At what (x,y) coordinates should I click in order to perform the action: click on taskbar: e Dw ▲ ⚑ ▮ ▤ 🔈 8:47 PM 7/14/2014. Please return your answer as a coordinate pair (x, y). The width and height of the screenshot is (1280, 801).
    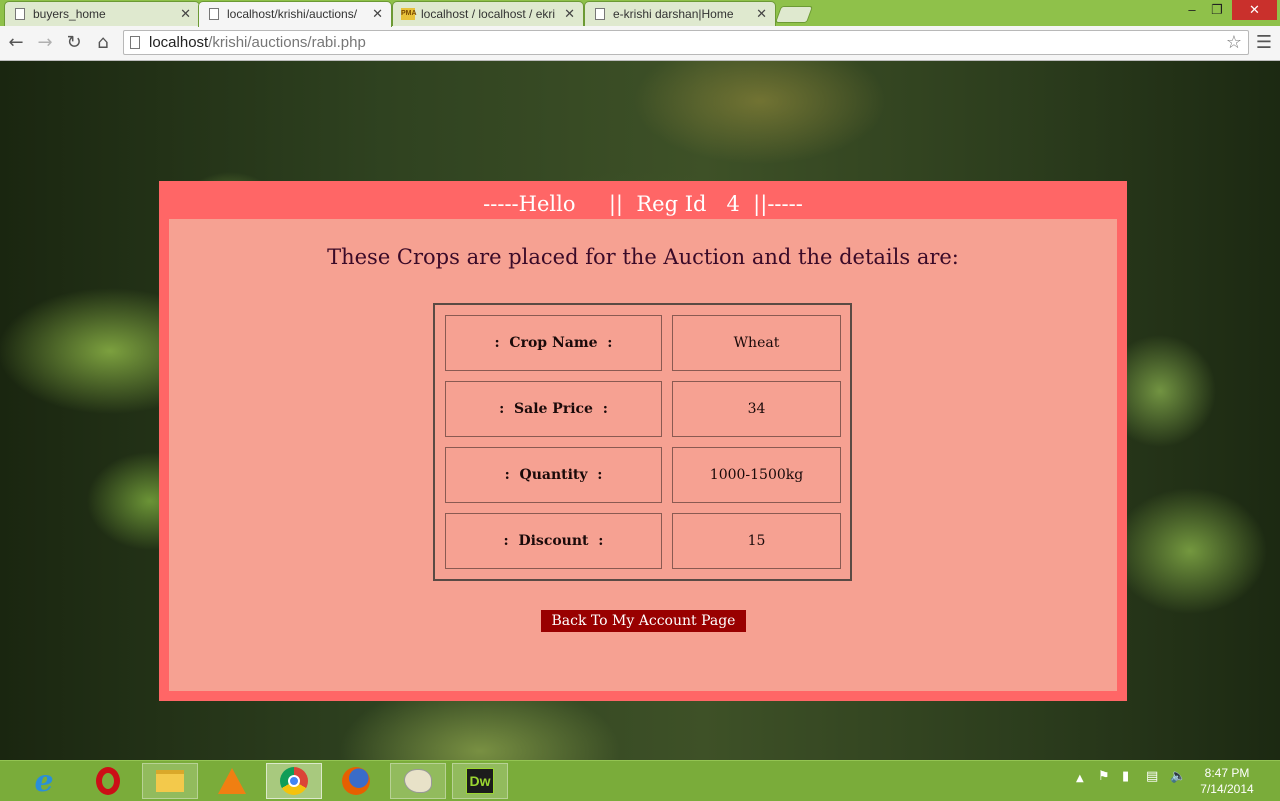
    Looking at the image, I should click on (640, 780).